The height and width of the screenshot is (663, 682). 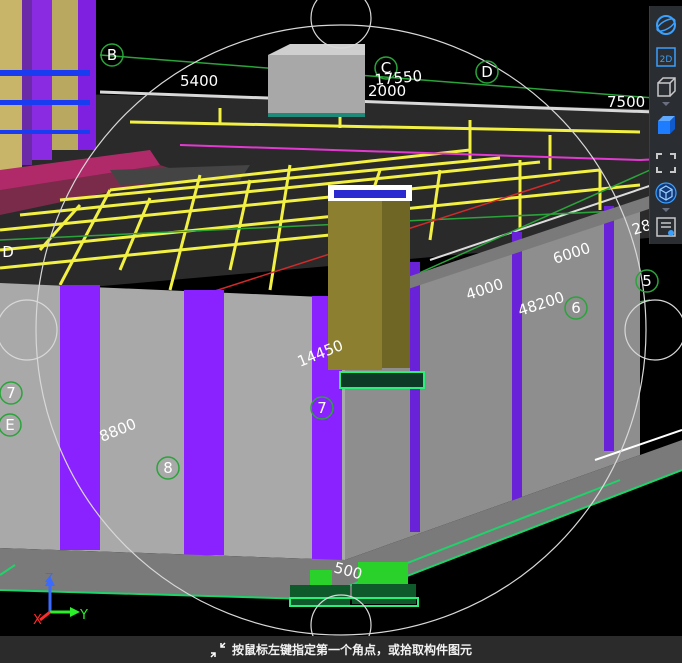 What do you see at coordinates (316, 85) in the screenshot?
I see `roof-box` at bounding box center [316, 85].